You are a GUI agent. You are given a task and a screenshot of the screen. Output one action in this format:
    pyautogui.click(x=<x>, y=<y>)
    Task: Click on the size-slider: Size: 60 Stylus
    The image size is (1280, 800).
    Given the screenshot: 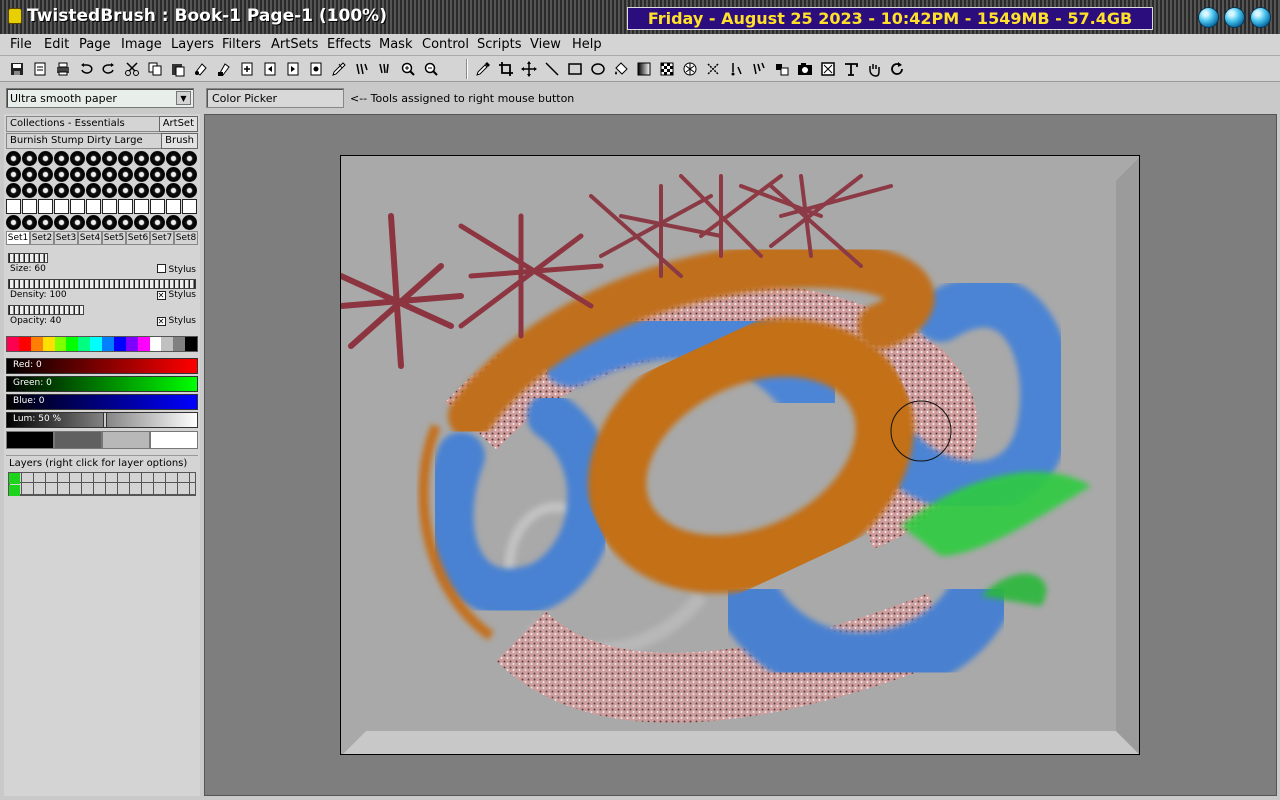 What is the action you would take?
    pyautogui.click(x=102, y=264)
    